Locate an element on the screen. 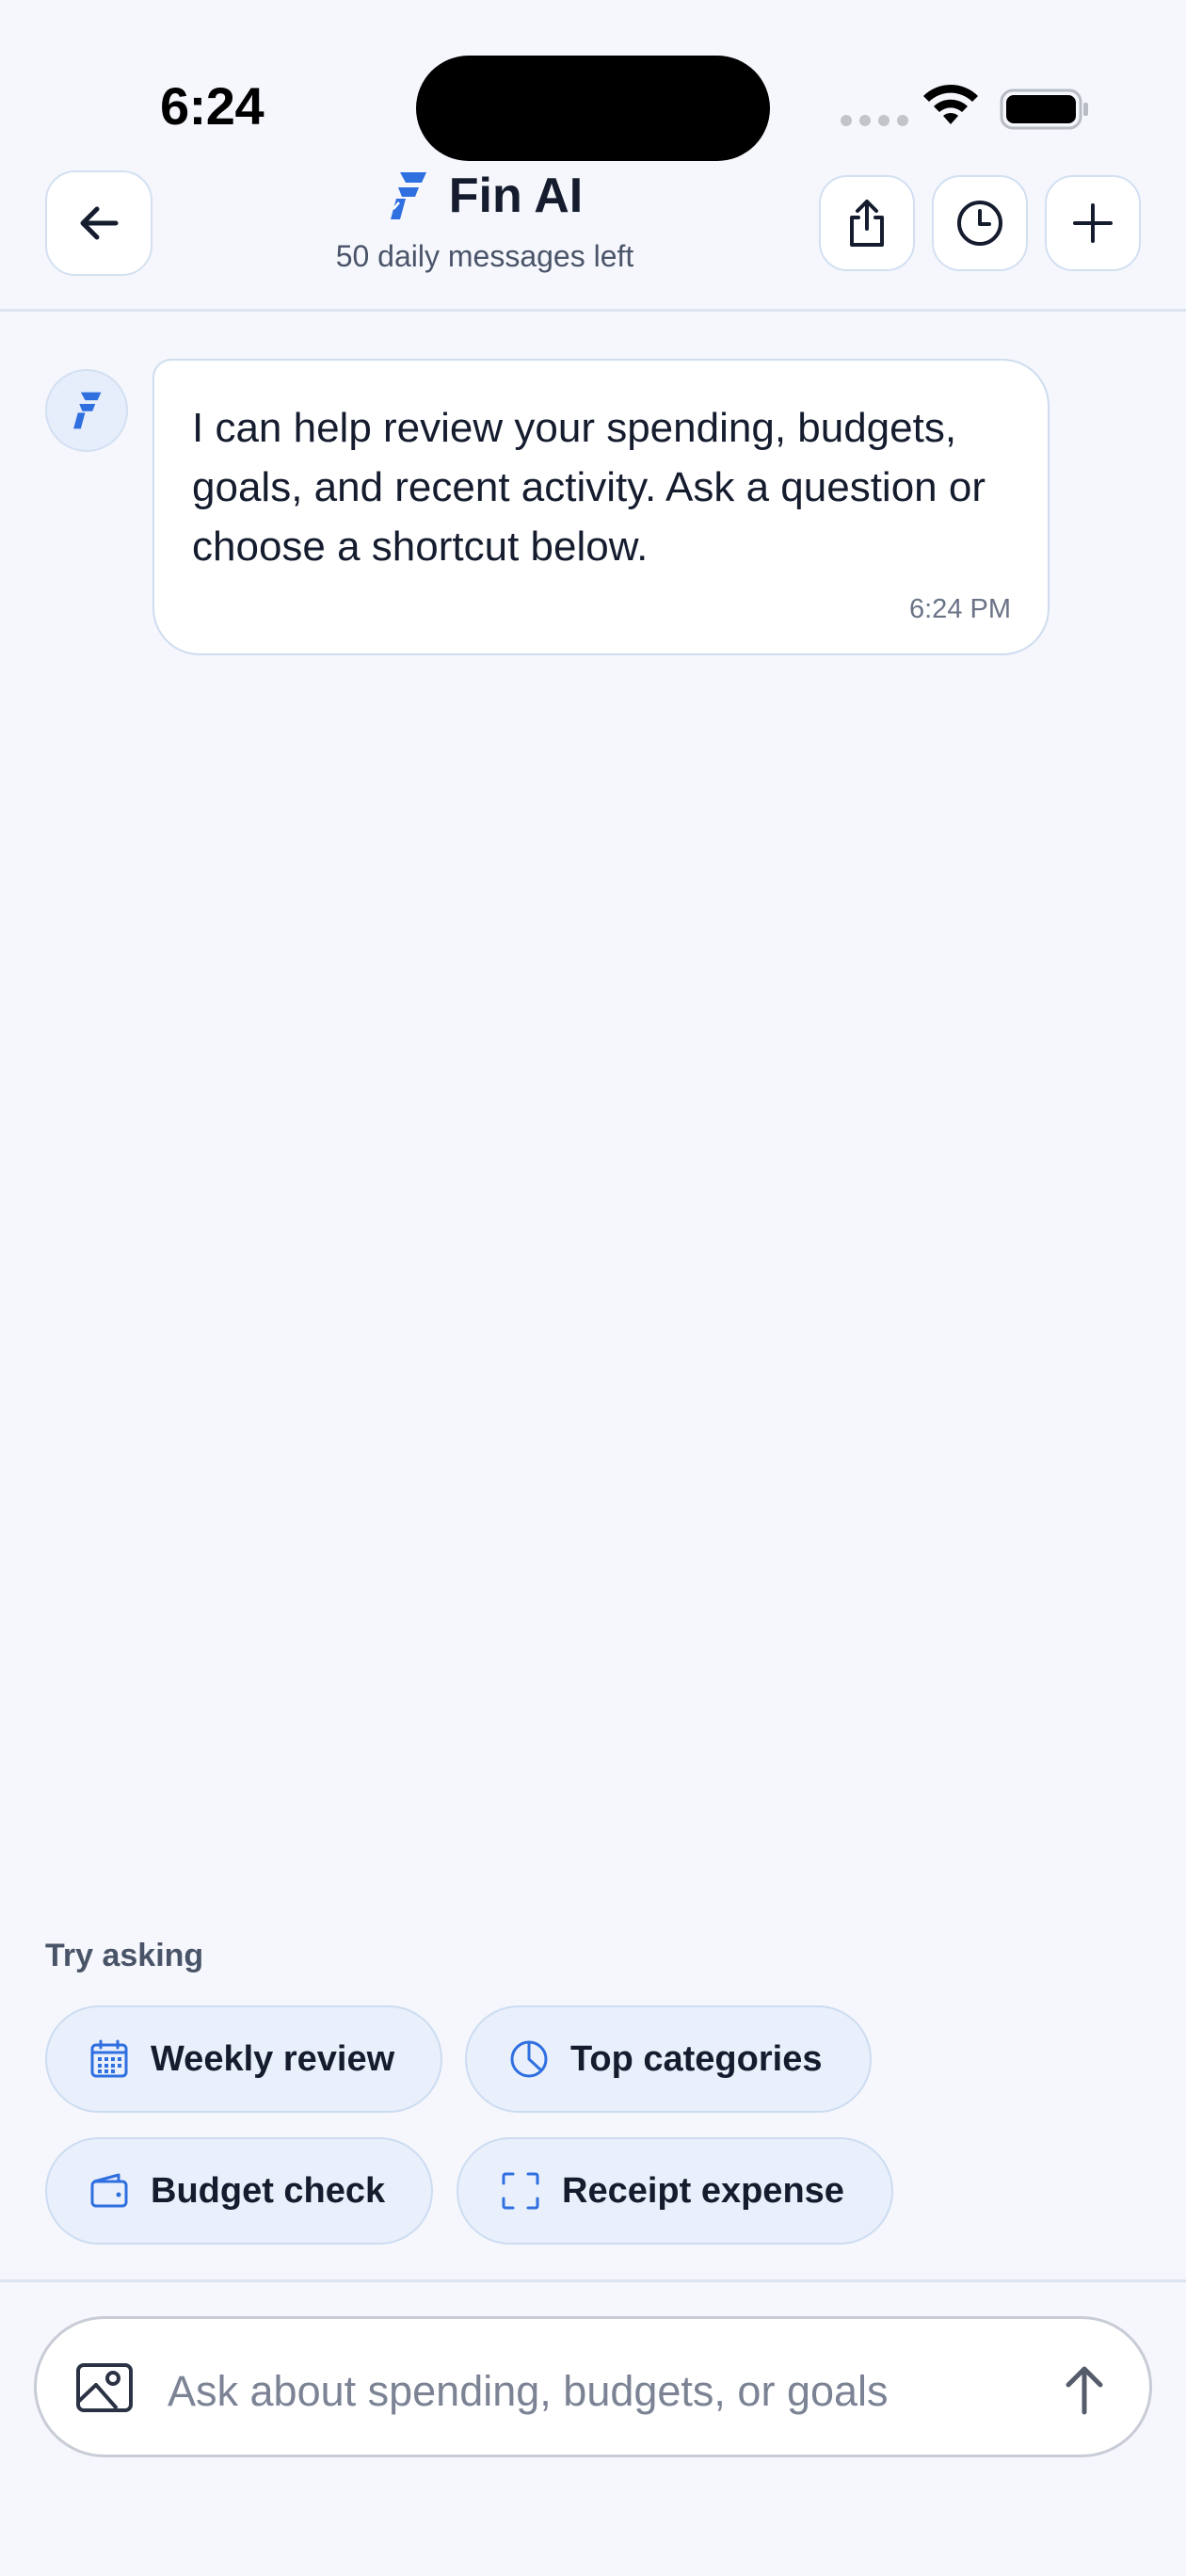 The image size is (1186, 2576). cellular-signal-icon is located at coordinates (874, 120).